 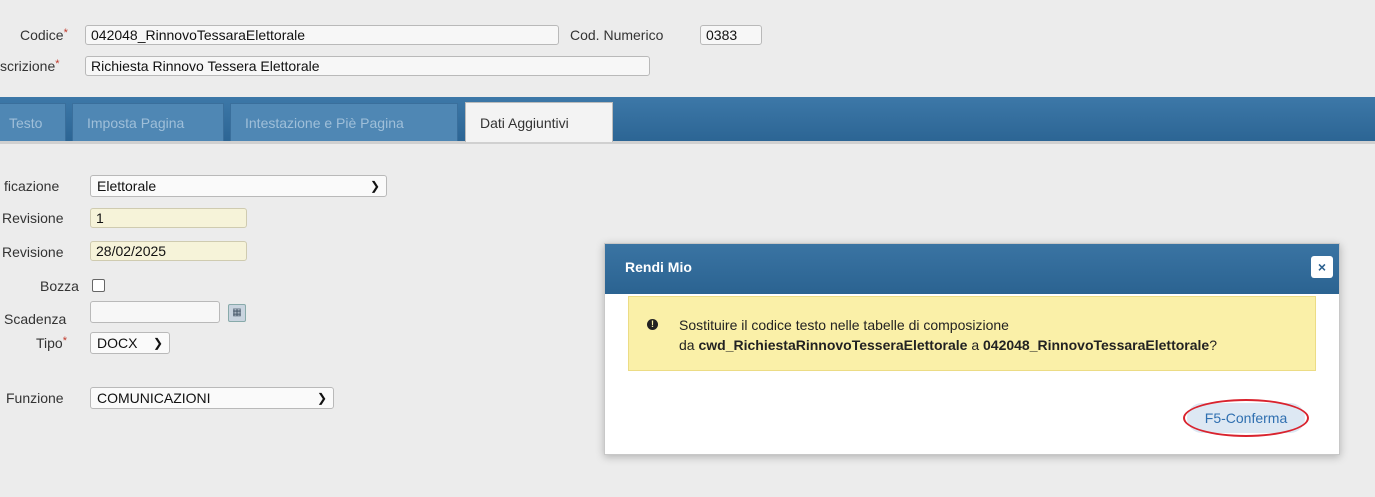 I want to click on tipo-select: DOCX ❯, so click(x=130, y=343).